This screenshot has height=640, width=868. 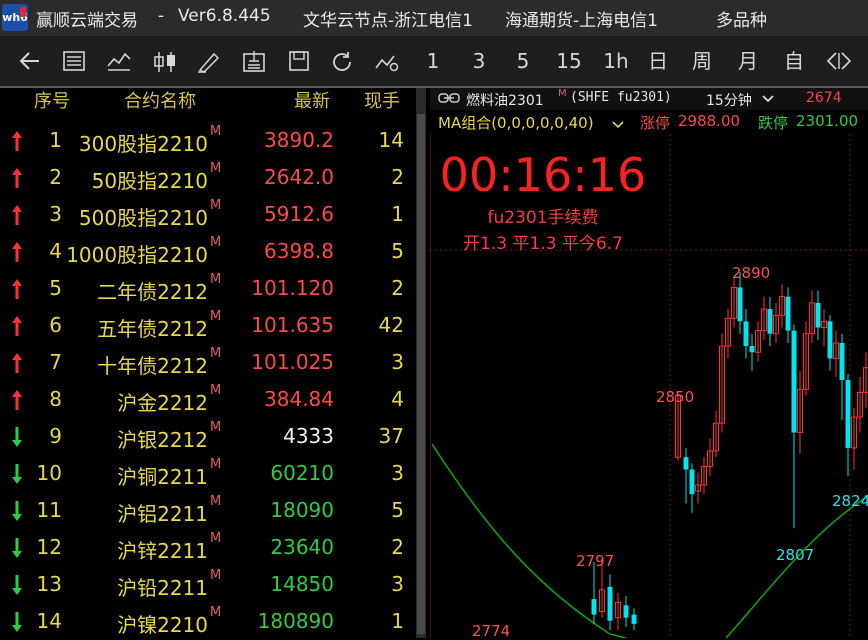 What do you see at coordinates (449, 100) in the screenshot?
I see `link-icon` at bounding box center [449, 100].